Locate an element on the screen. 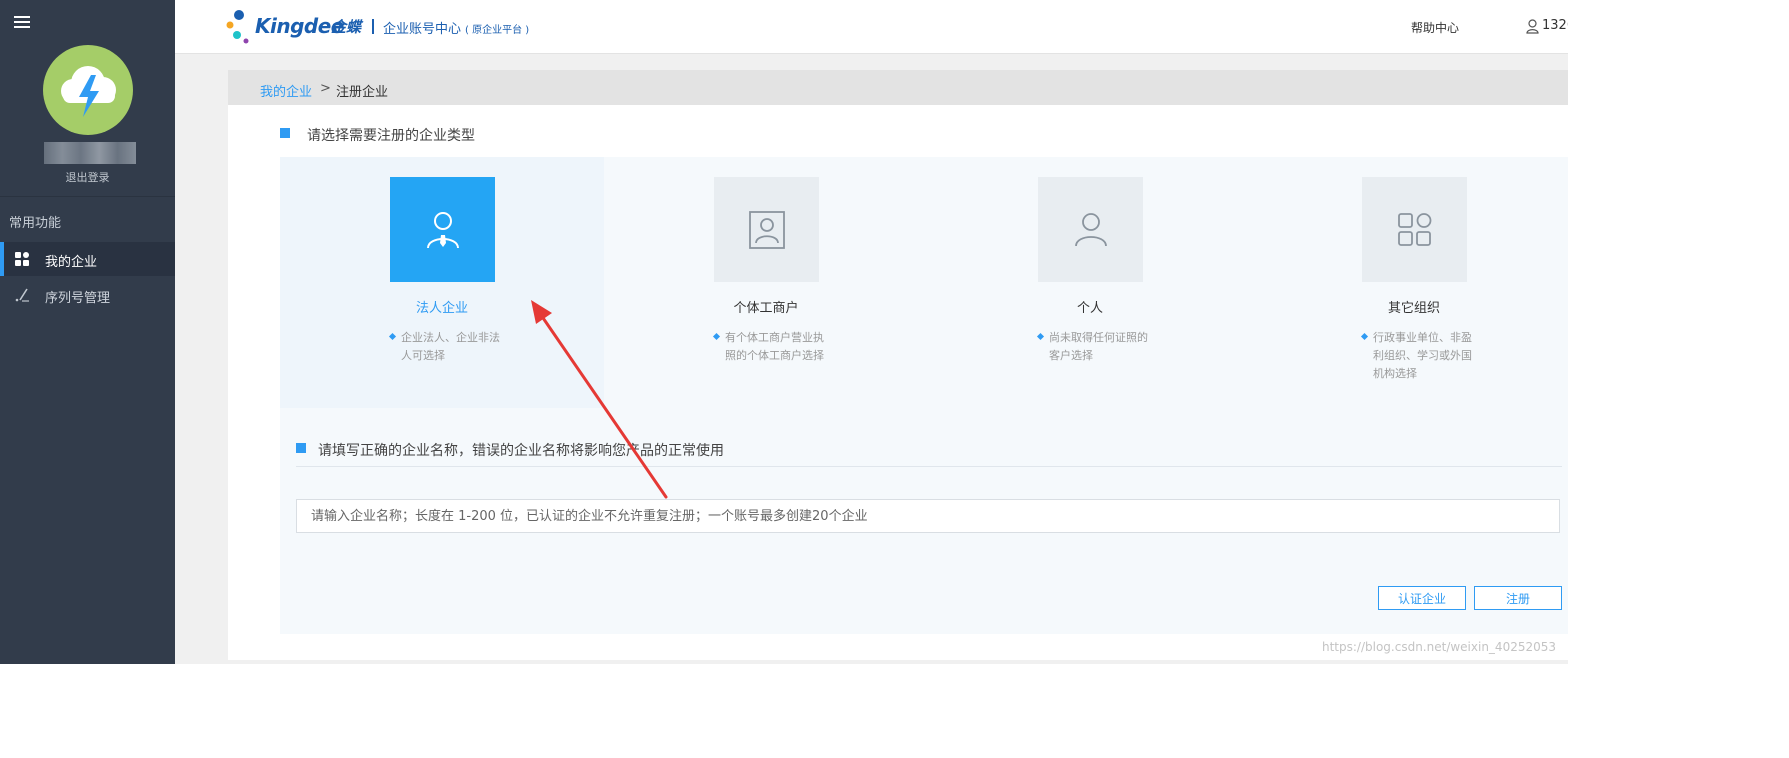  enterprise-name-input is located at coordinates (928, 516).